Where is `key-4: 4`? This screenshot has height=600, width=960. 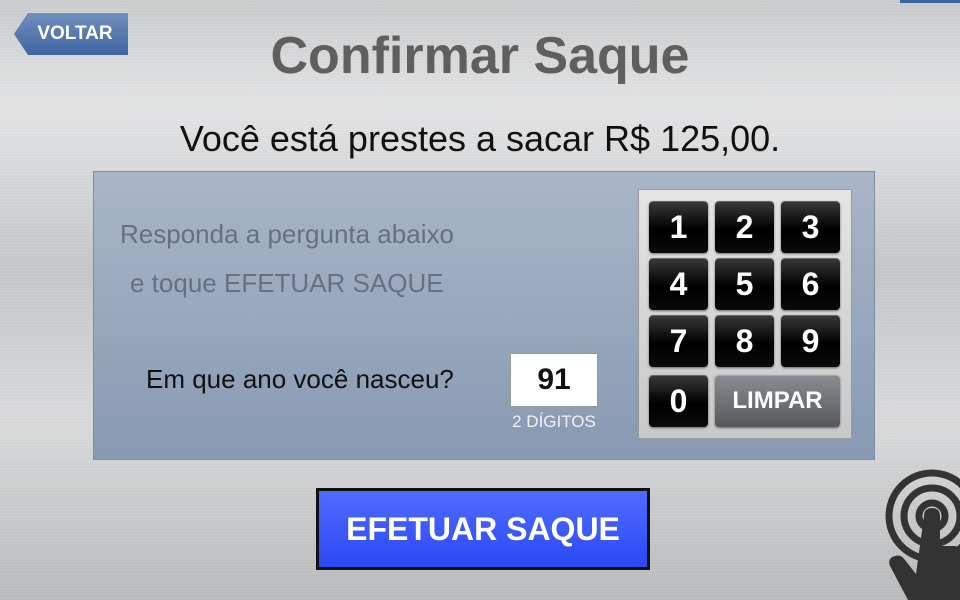 key-4: 4 is located at coordinates (678, 284).